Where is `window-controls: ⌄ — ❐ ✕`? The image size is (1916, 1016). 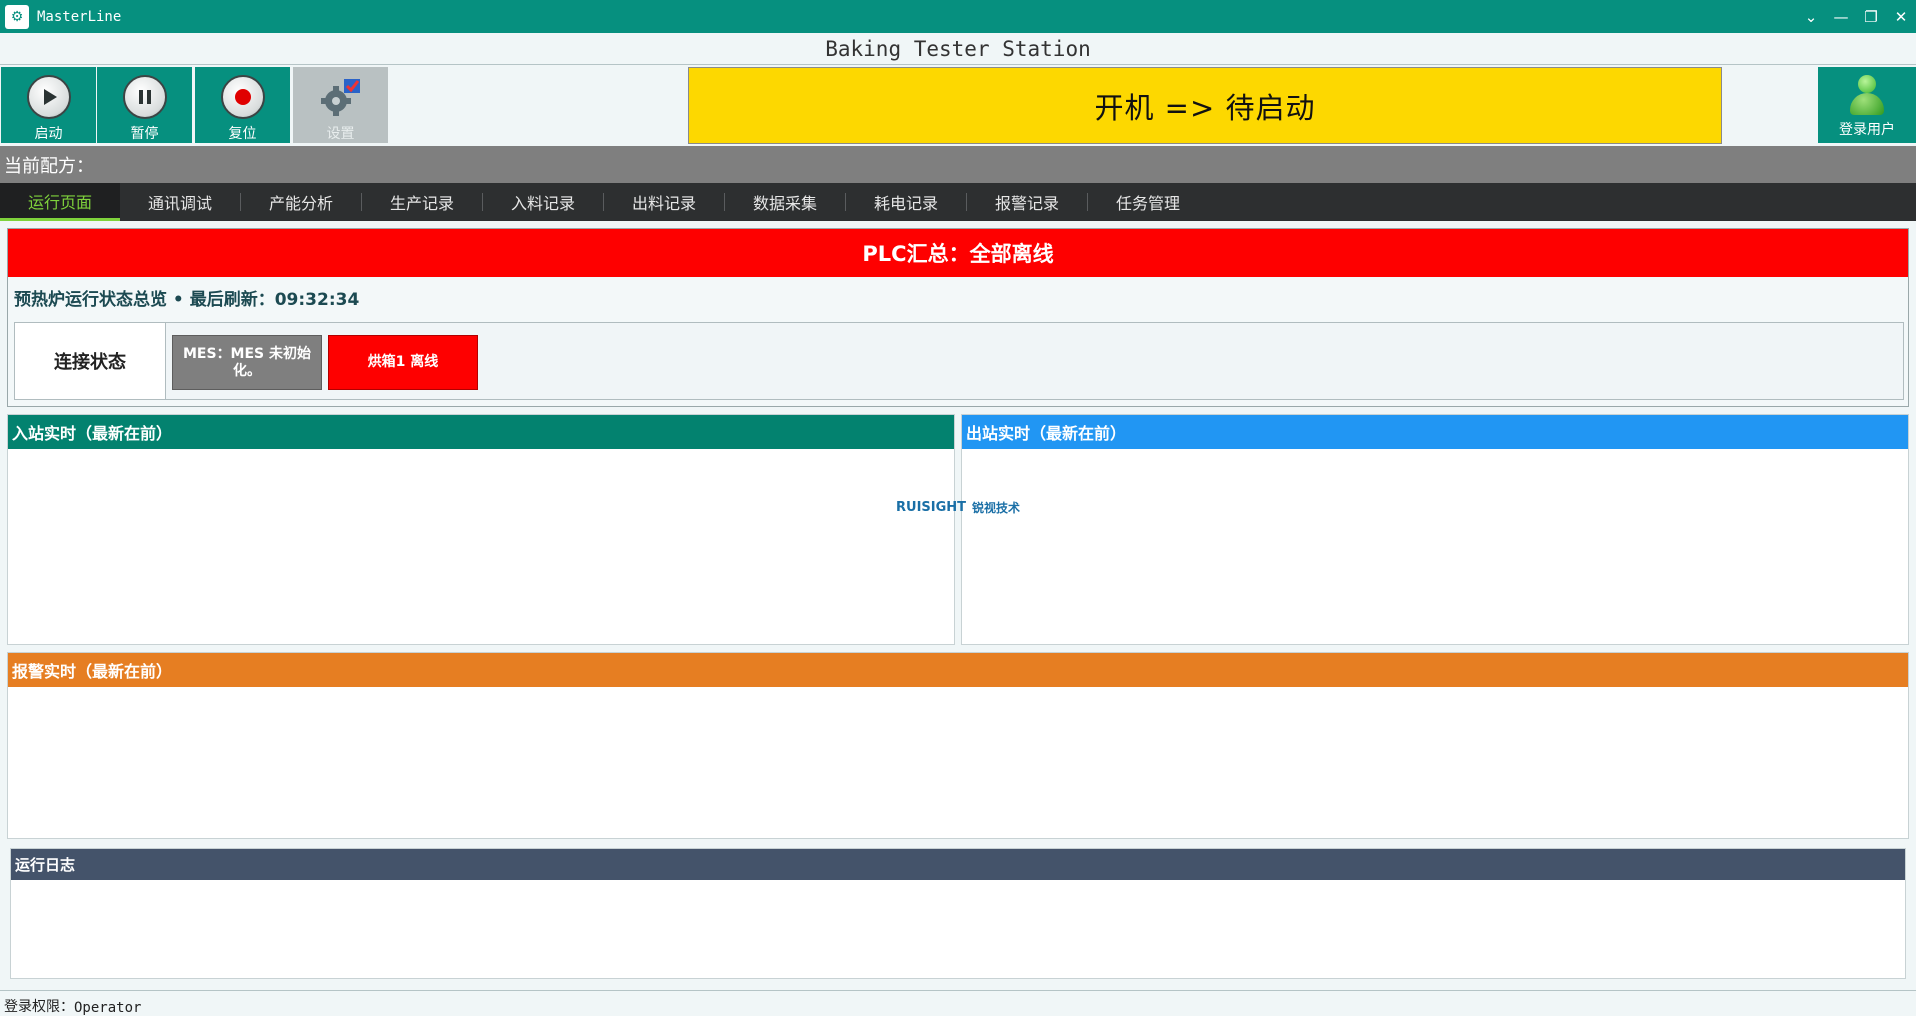 window-controls: ⌄ — ❐ ✕ is located at coordinates (1856, 16).